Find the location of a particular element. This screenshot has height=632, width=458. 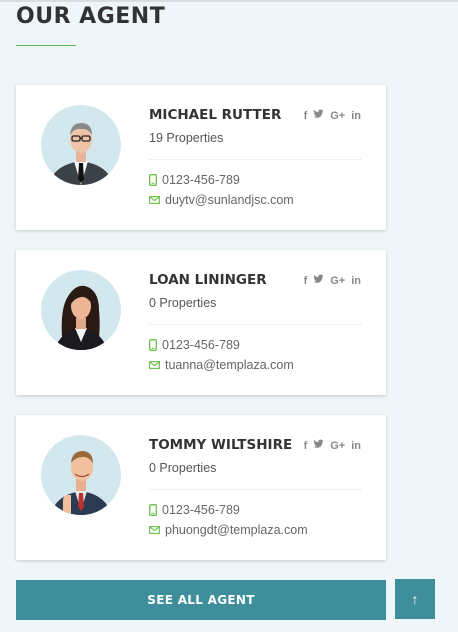

agent-name: MICHAEL RUTTER is located at coordinates (215, 115).